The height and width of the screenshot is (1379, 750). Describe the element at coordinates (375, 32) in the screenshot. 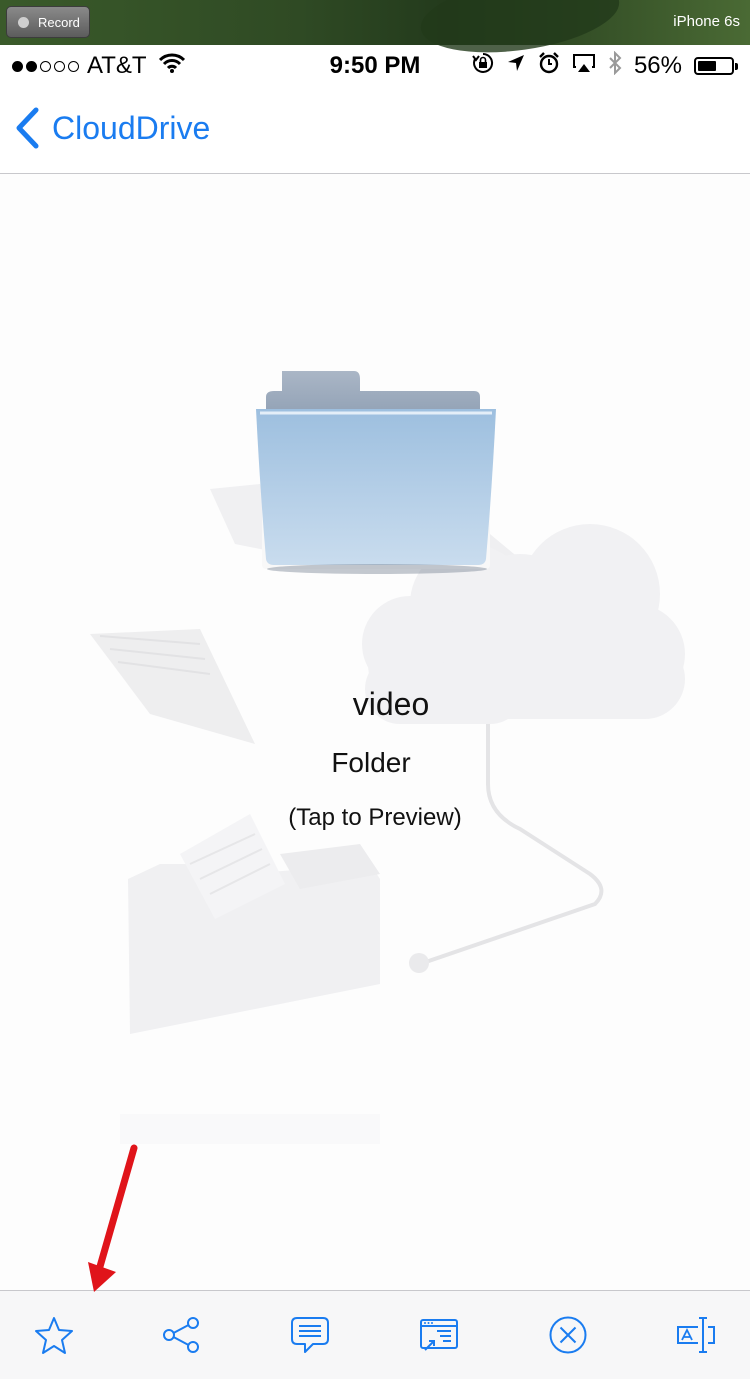

I see `simulator-bar: Record iPhone 6s` at that location.